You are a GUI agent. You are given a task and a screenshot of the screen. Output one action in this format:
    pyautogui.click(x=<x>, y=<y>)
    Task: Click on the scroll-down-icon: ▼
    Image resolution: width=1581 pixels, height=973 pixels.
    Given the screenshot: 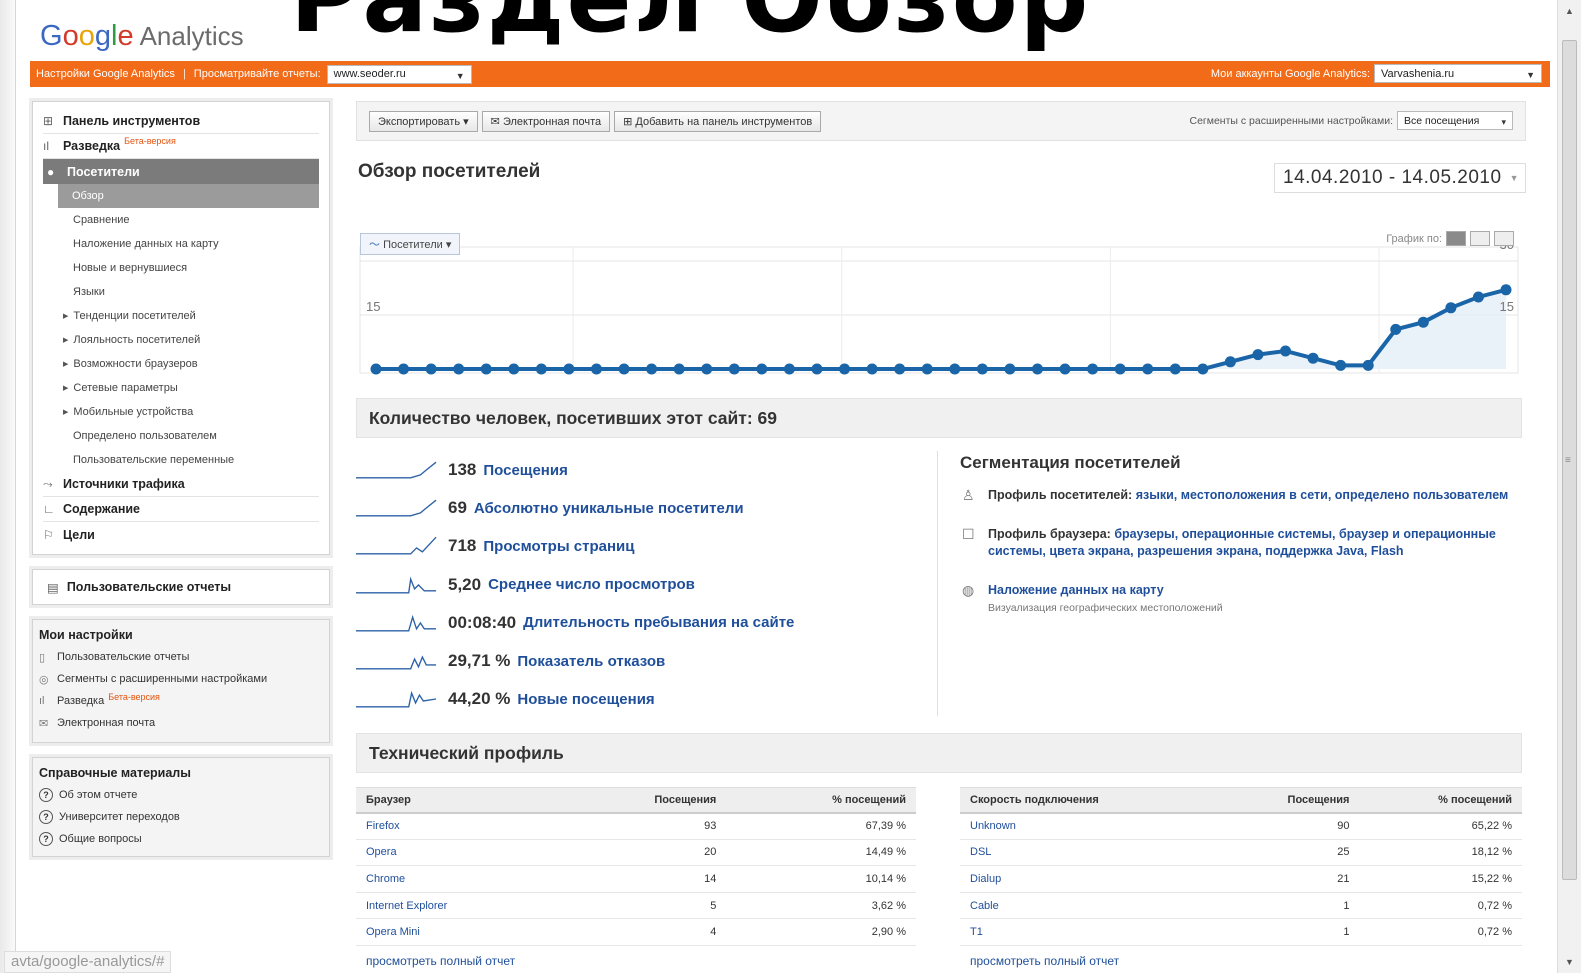 What is the action you would take?
    pyautogui.click(x=1569, y=962)
    